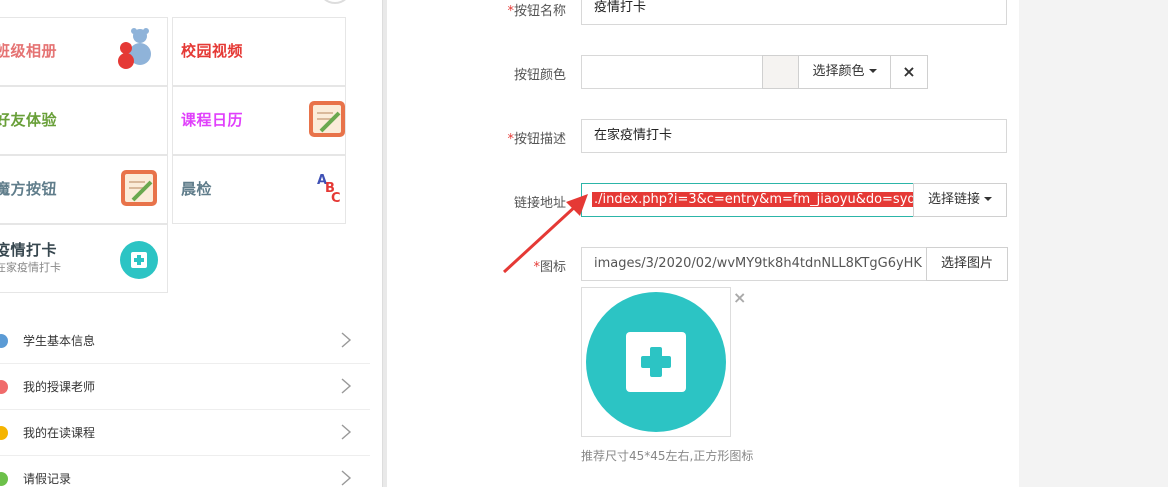 Image resolution: width=1168 pixels, height=487 pixels. What do you see at coordinates (185, 341) in the screenshot?
I see `list-item-student-info: 学生基本信息` at bounding box center [185, 341].